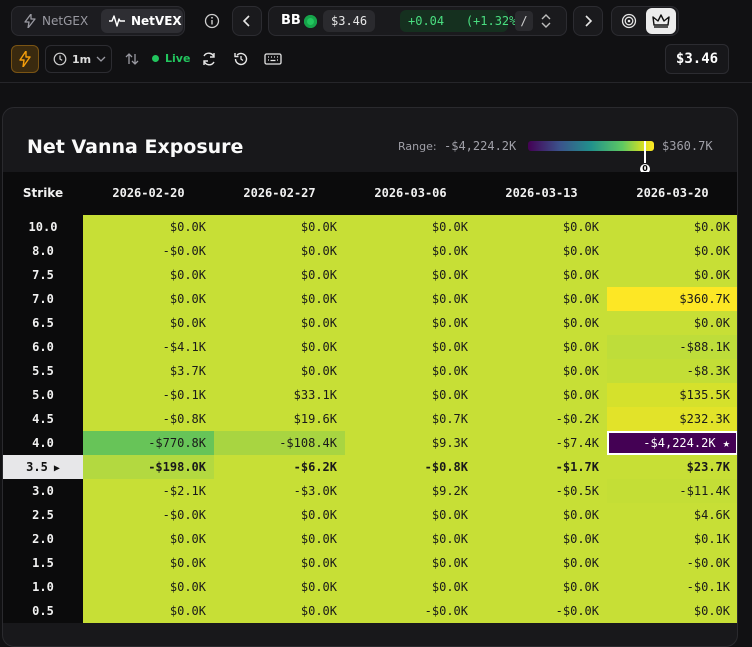 This screenshot has width=752, height=647. Describe the element at coordinates (541, 193) in the screenshot. I see `expiration-header: 2026-03-13` at that location.